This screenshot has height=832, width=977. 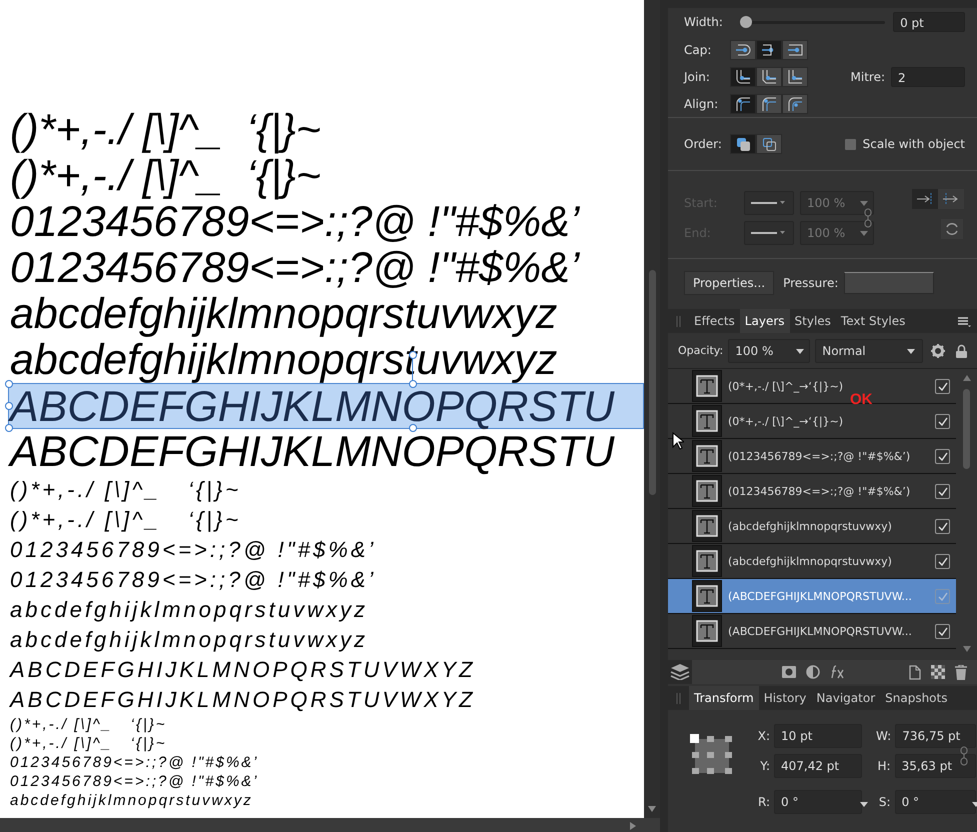 I want to click on caret-icon, so click(x=911, y=351).